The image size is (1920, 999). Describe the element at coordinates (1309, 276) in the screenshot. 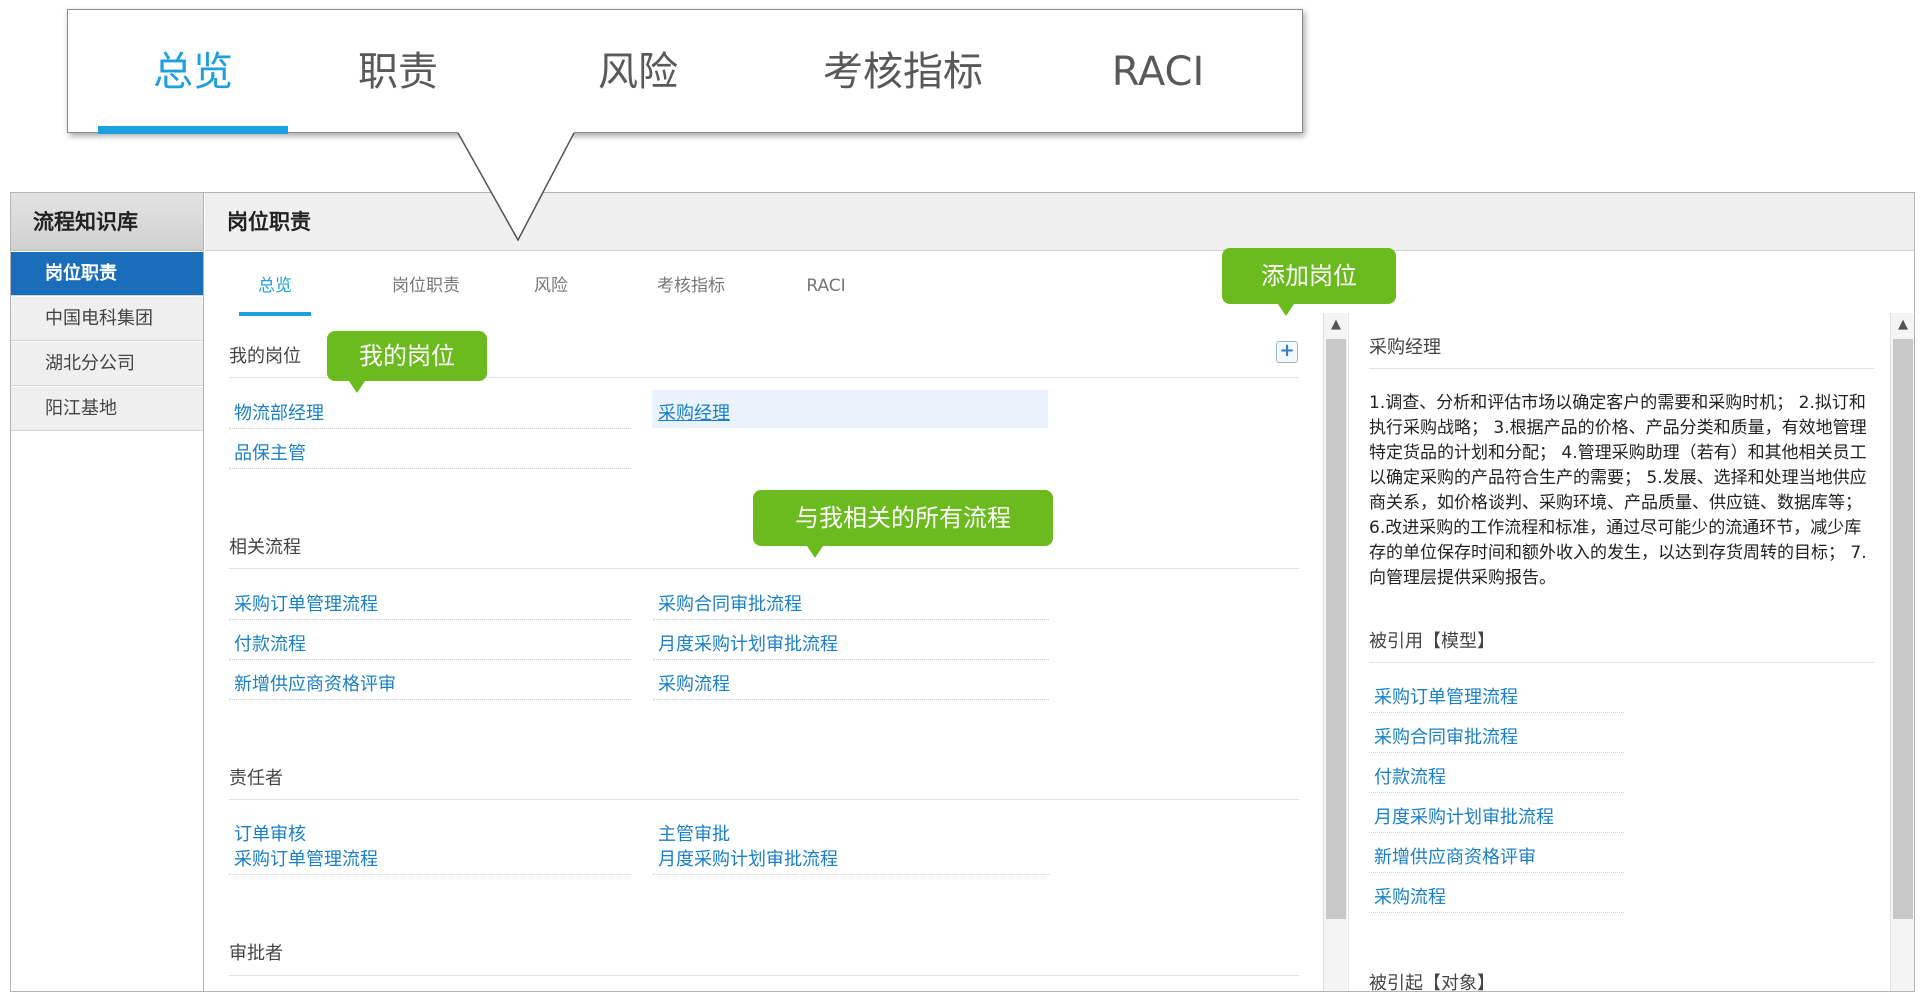

I see `tooltip-text: 添加岗位` at that location.